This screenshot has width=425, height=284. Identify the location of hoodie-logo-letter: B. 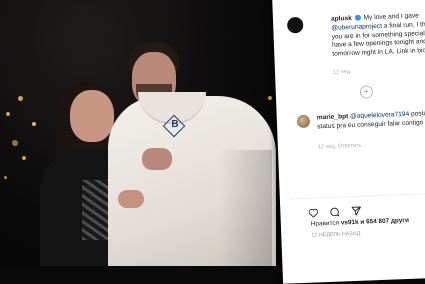
(175, 124).